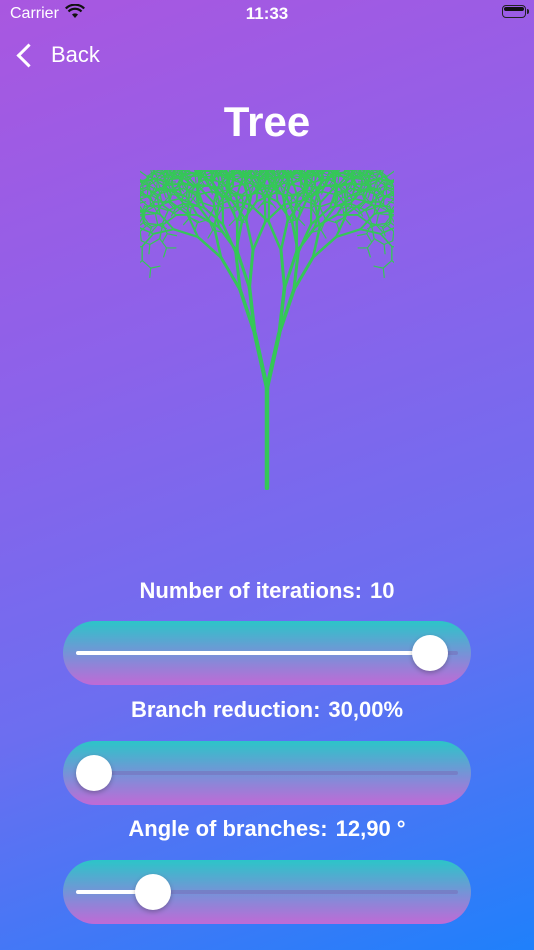 The width and height of the screenshot is (534, 950). I want to click on battery-icon, so click(515, 11).